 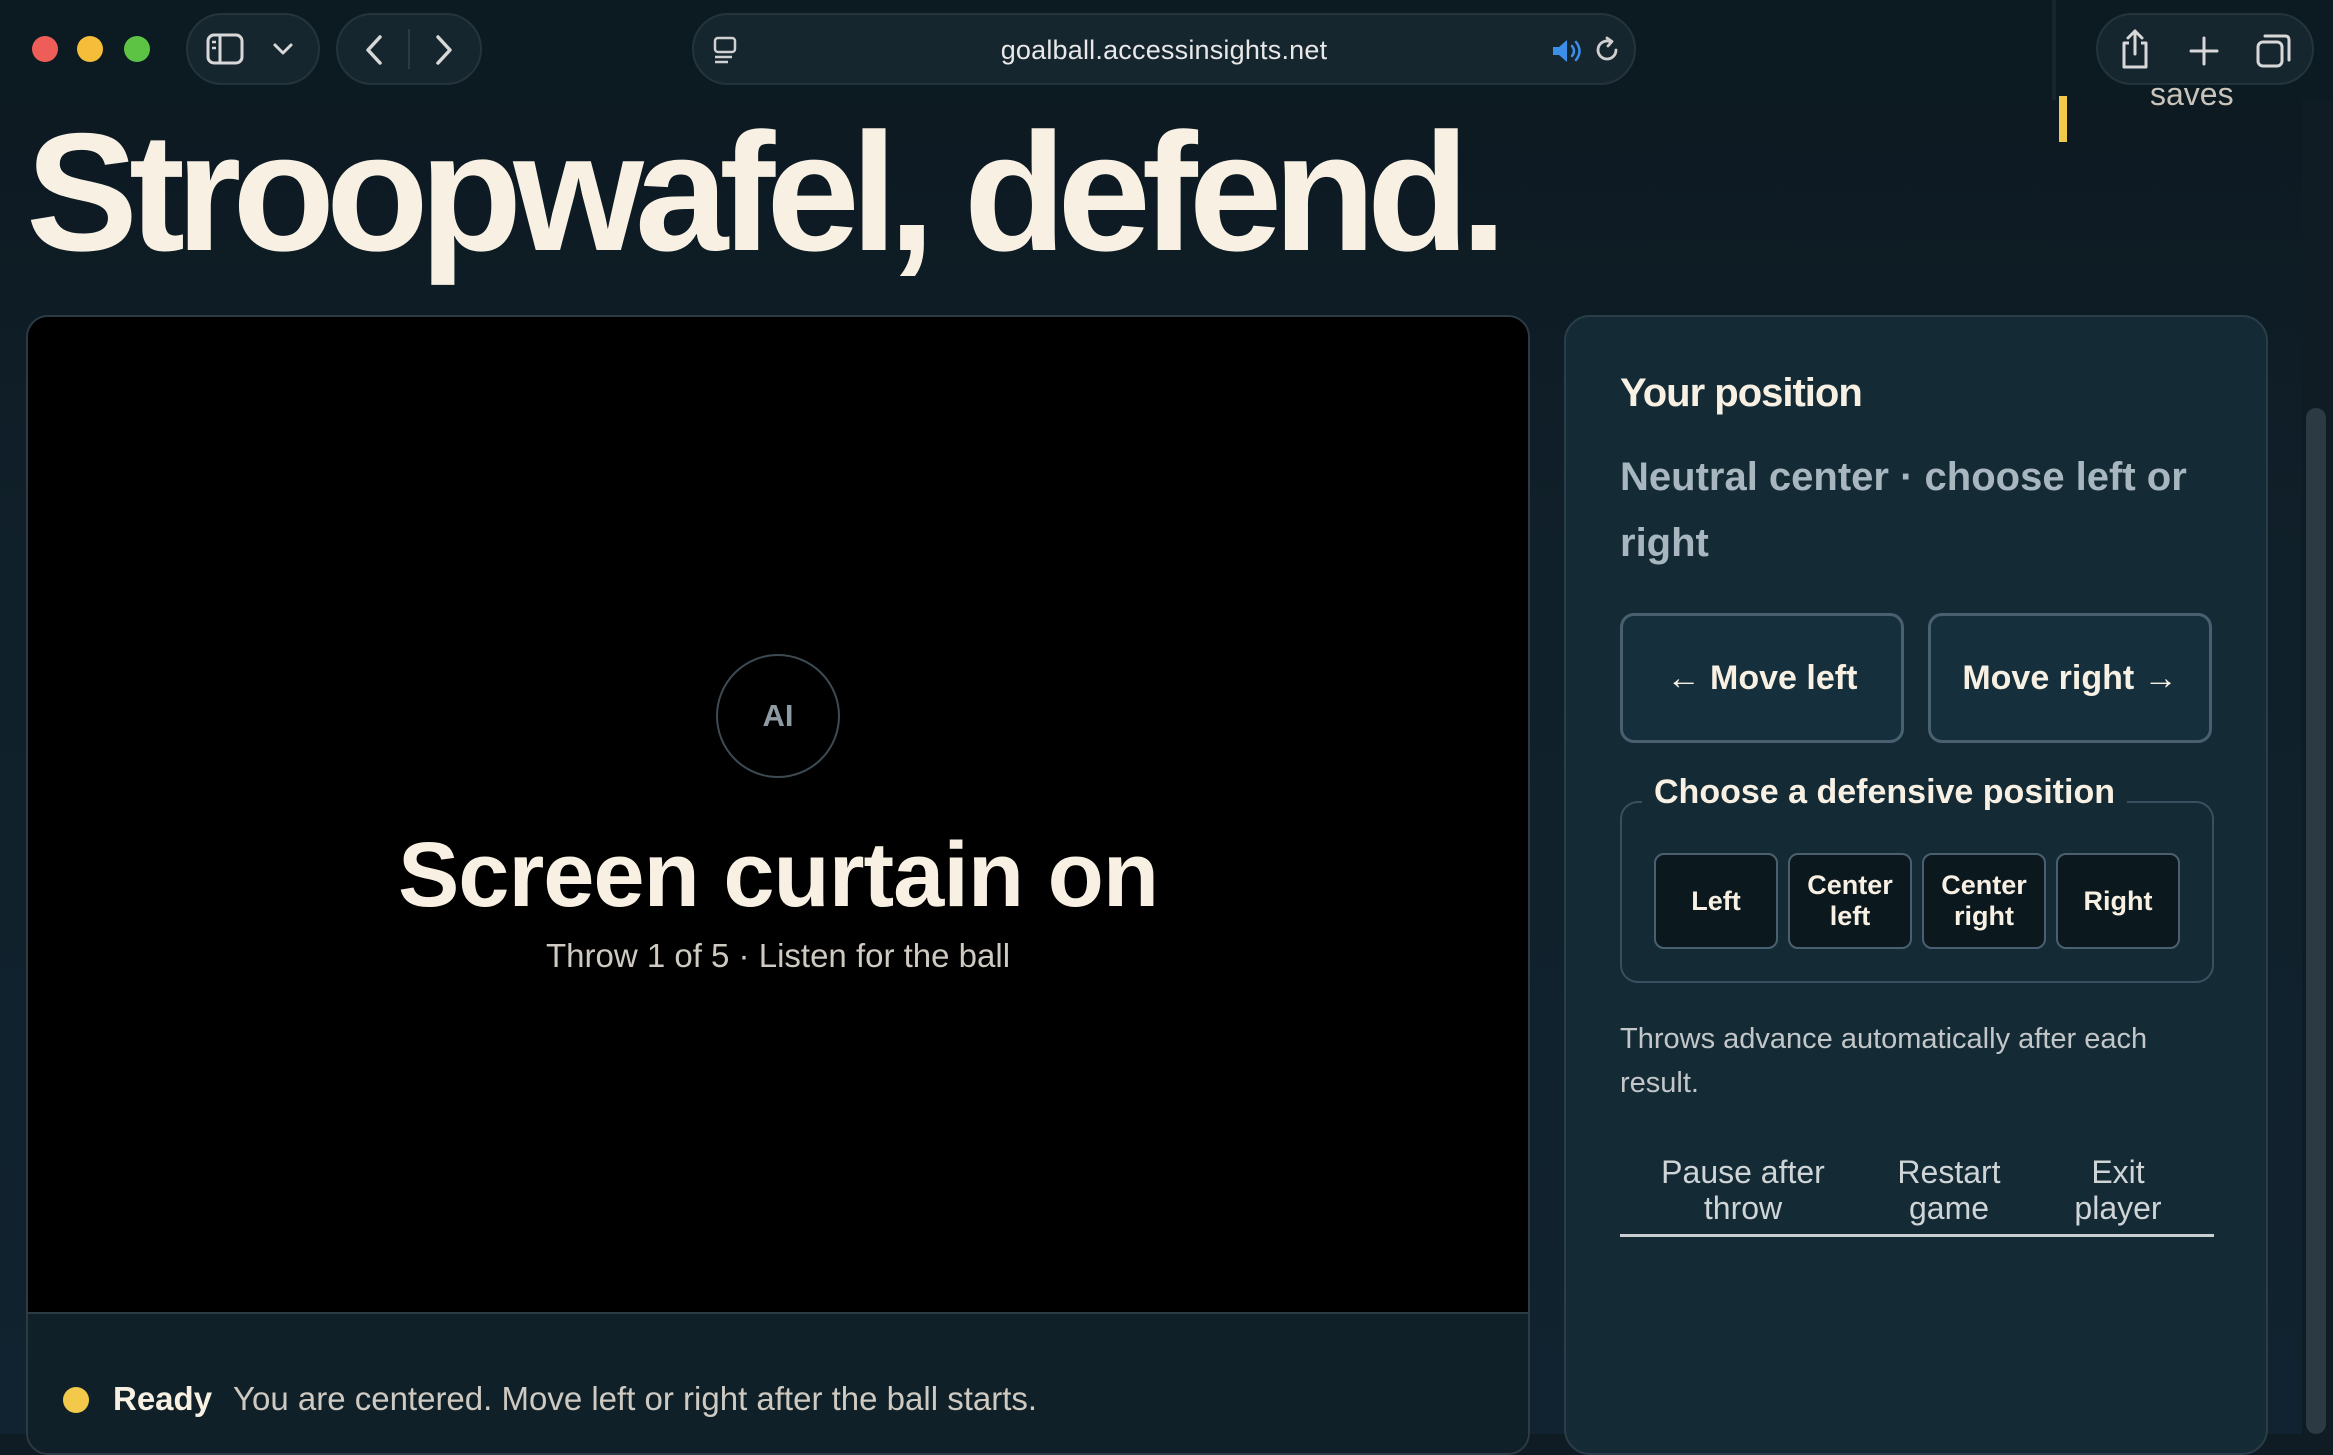 I want to click on nav-divider, so click(x=409, y=49).